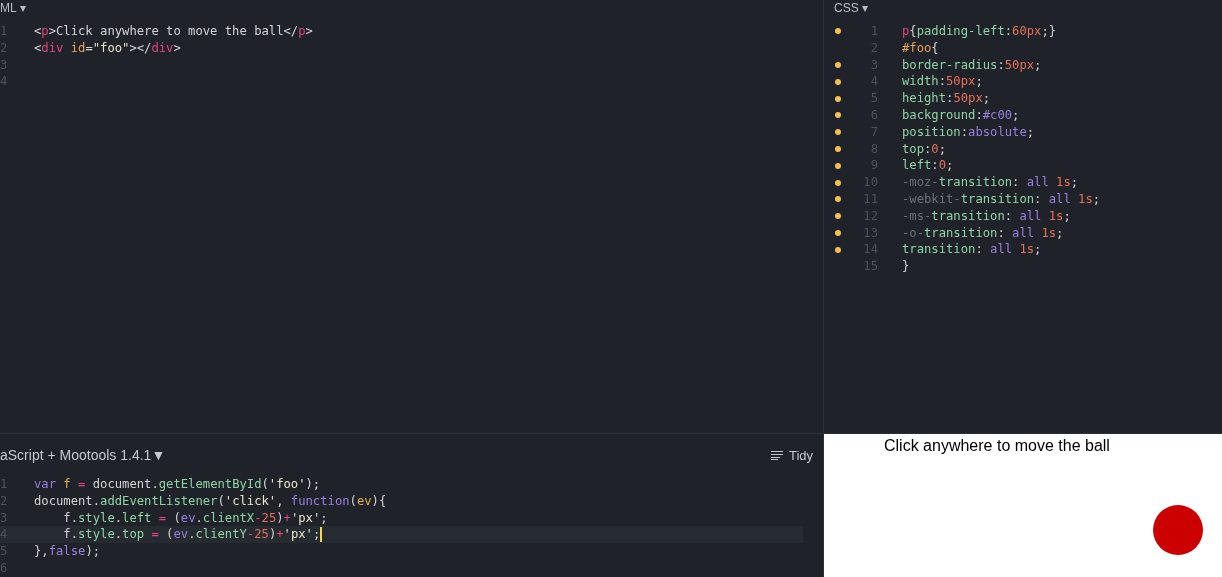 The width and height of the screenshot is (1222, 577). Describe the element at coordinates (67, 551) in the screenshot. I see `code-text: },false);` at that location.